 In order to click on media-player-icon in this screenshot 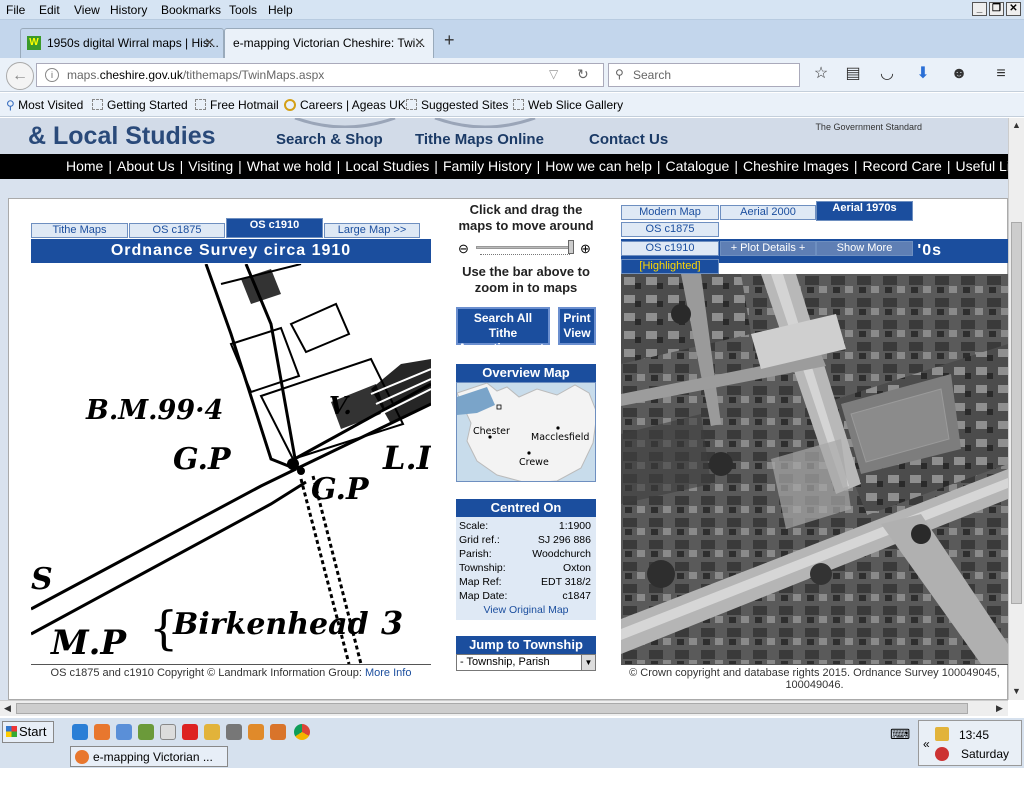, I will do `click(168, 732)`.